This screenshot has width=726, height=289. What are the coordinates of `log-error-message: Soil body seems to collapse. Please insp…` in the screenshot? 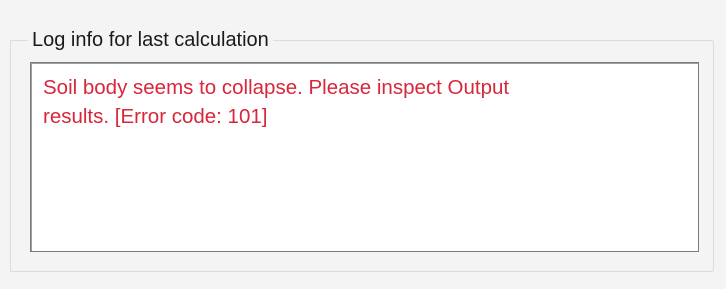 It's located at (276, 102).